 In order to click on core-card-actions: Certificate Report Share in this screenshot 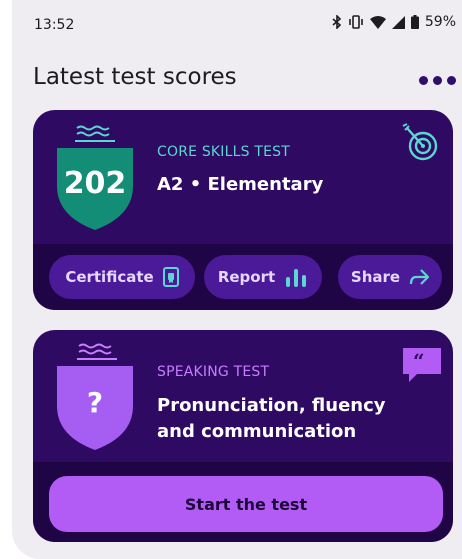, I will do `click(243, 277)`.